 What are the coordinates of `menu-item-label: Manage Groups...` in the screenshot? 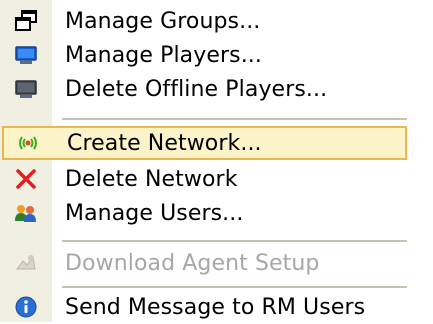 It's located at (163, 21).